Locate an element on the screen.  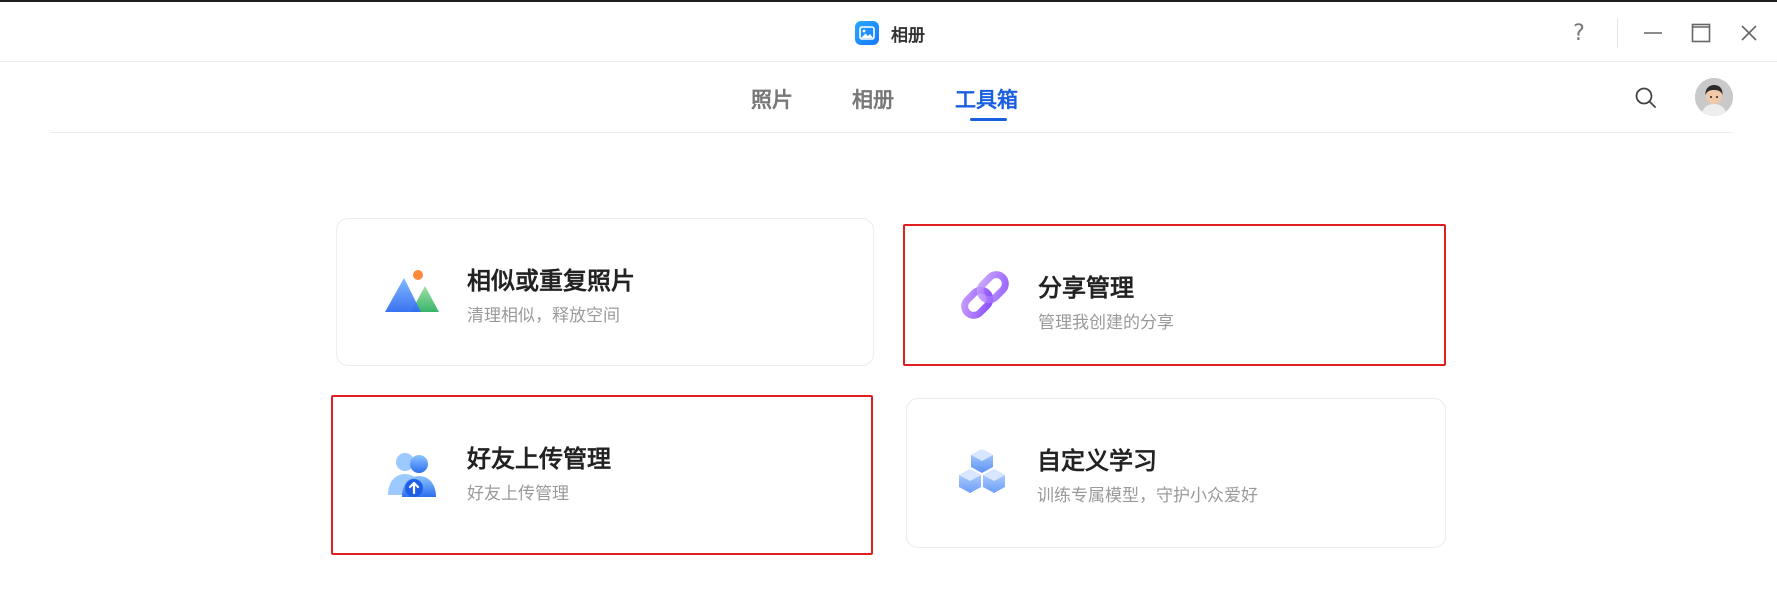
tab-photos: 照片 is located at coordinates (772, 99).